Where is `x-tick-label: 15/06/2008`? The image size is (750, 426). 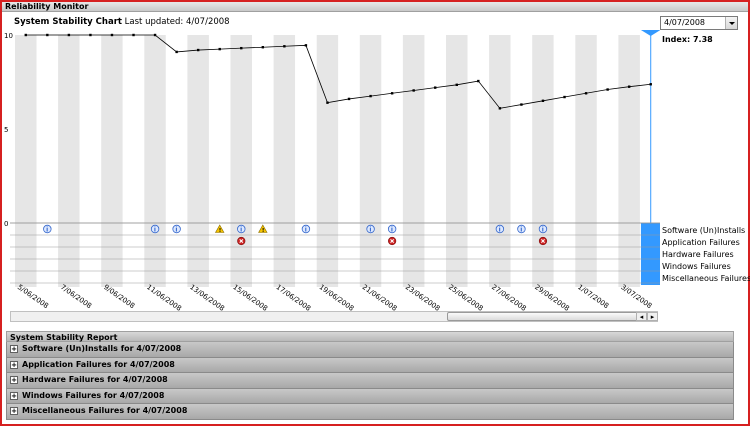 x-tick-label: 15/06/2008 is located at coordinates (250, 297).